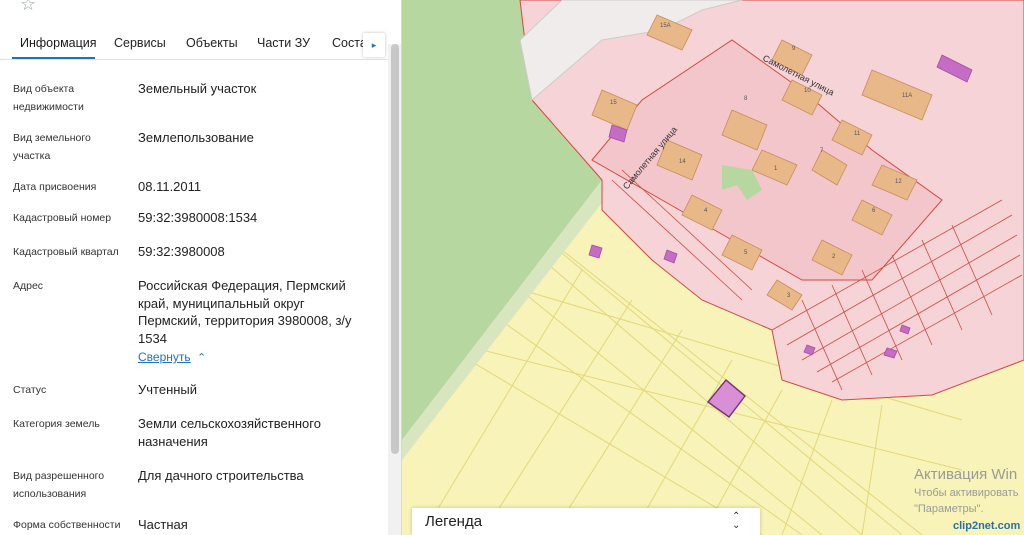 This screenshot has height=535, width=1024. What do you see at coordinates (221, 475) in the screenshot?
I see `value-permitted-use: Для дачного строительства` at bounding box center [221, 475].